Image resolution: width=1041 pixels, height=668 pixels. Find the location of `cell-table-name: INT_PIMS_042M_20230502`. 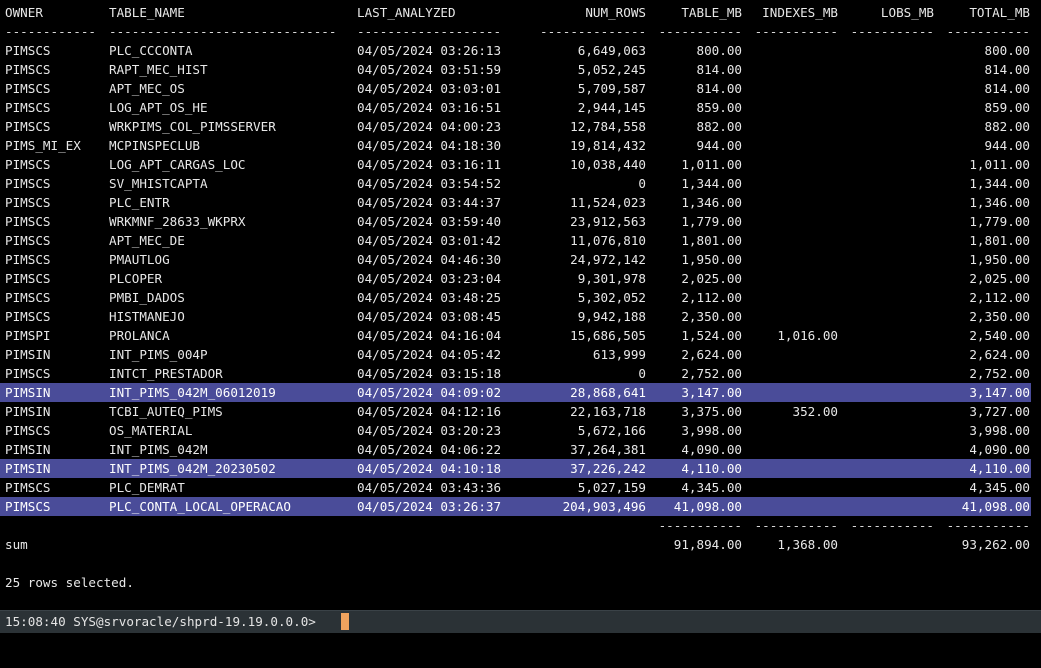

cell-table-name: INT_PIMS_042M_20230502 is located at coordinates (192, 468).